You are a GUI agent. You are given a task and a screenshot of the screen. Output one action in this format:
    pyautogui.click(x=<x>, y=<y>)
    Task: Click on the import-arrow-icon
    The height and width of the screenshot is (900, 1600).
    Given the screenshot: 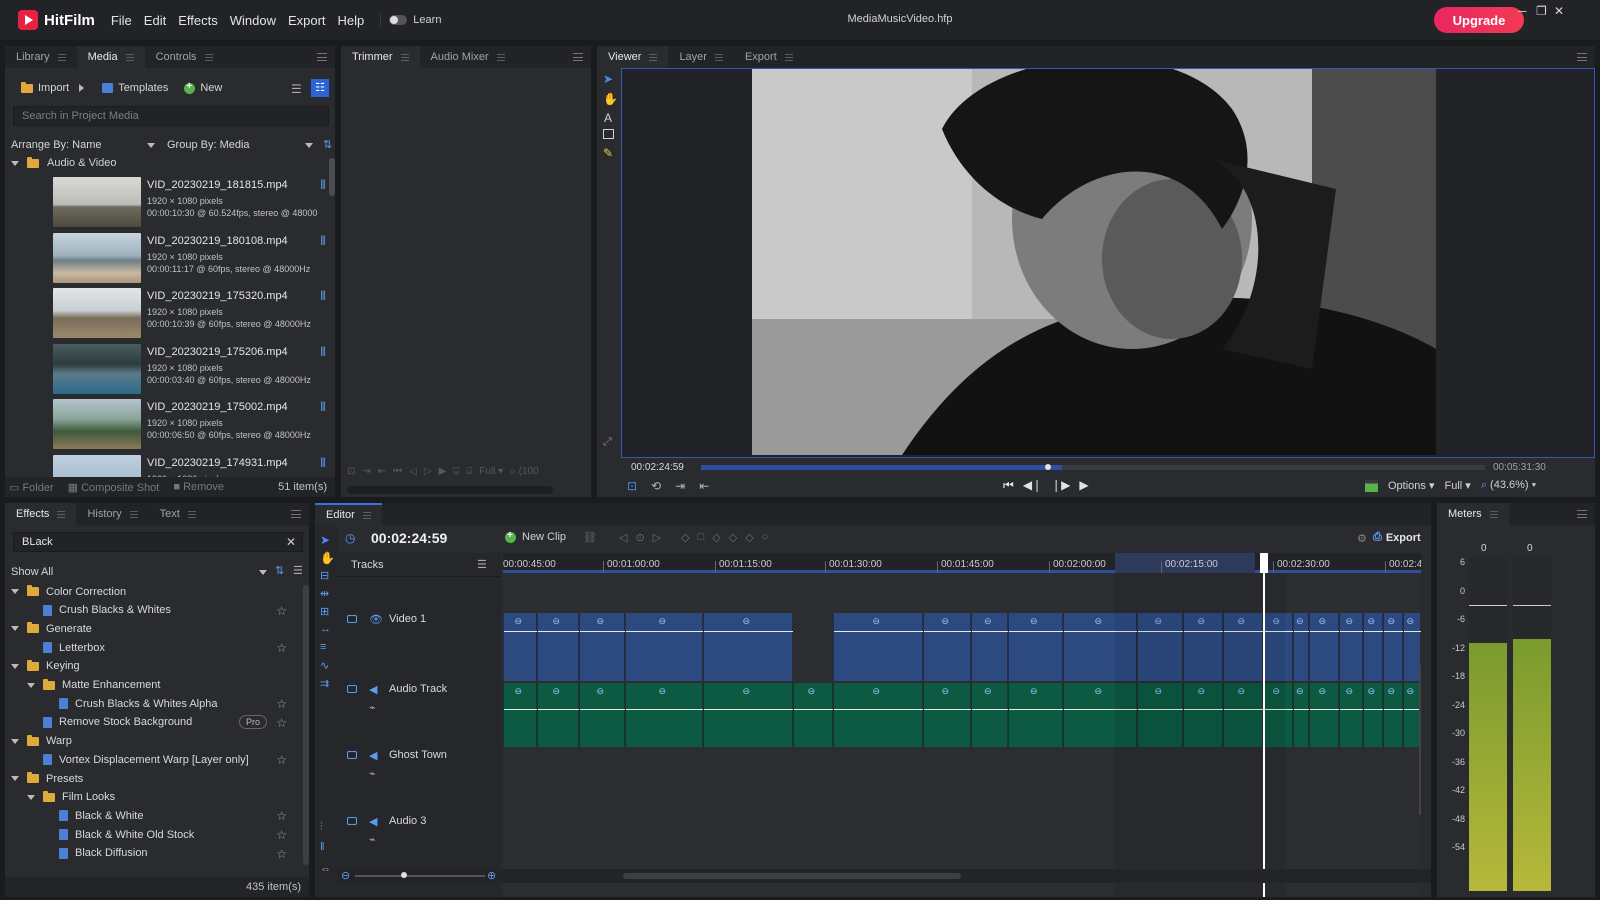 What is the action you would take?
    pyautogui.click(x=82, y=88)
    